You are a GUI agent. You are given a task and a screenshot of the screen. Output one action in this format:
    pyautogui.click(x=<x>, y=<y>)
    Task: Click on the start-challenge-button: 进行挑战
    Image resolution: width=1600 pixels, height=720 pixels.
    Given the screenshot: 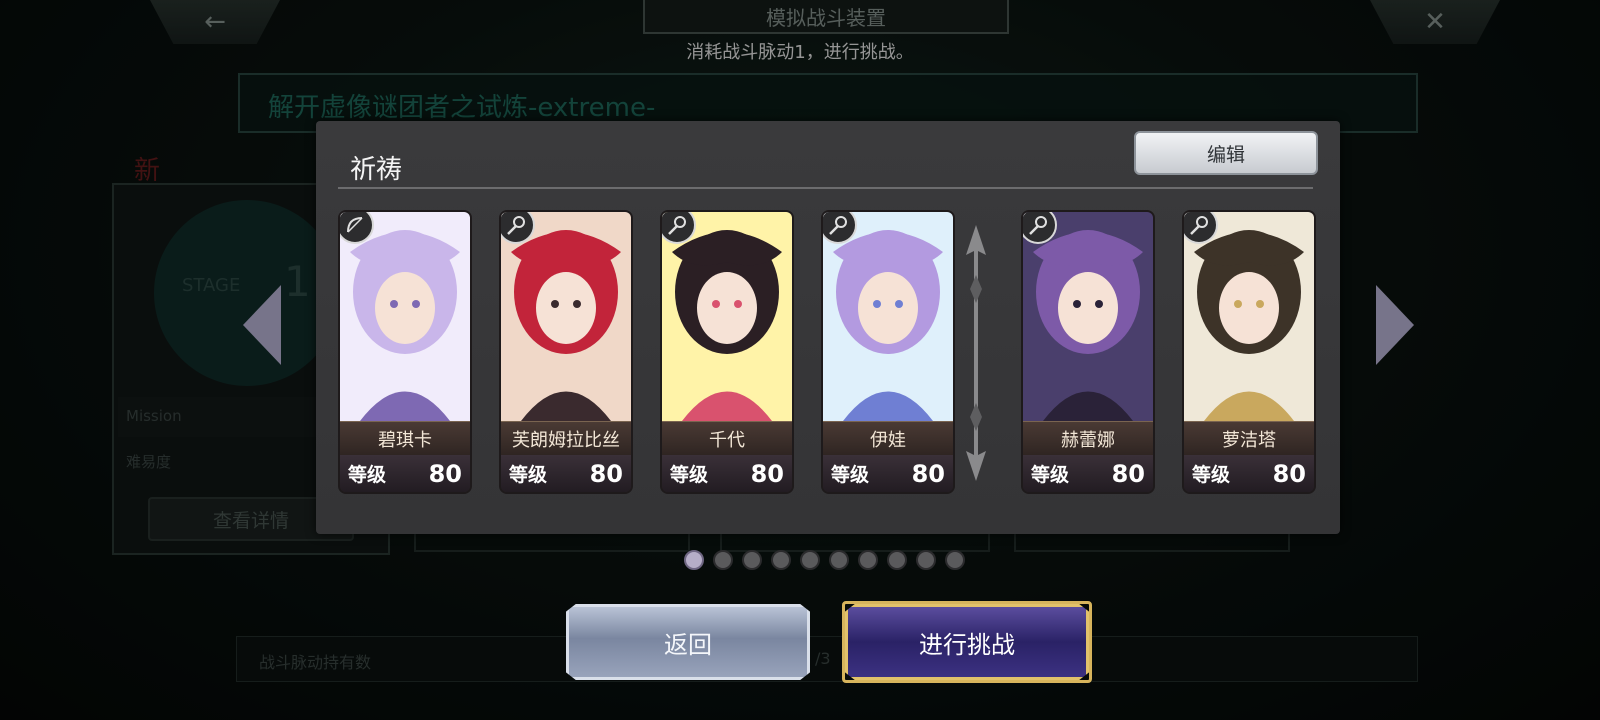 What is the action you would take?
    pyautogui.click(x=967, y=642)
    